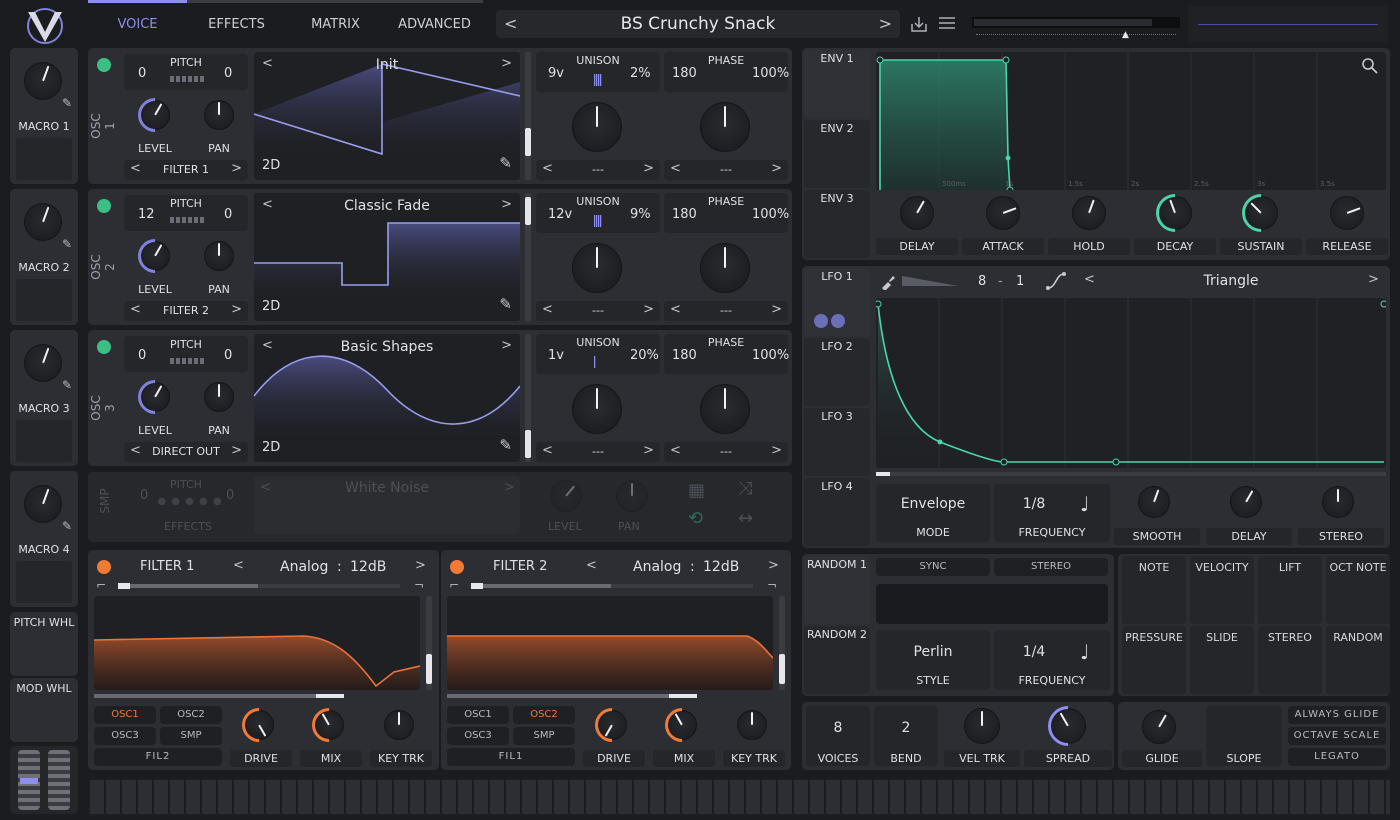 The width and height of the screenshot is (1400, 820). What do you see at coordinates (528, 444) in the screenshot?
I see `wave-frame-handle` at bounding box center [528, 444].